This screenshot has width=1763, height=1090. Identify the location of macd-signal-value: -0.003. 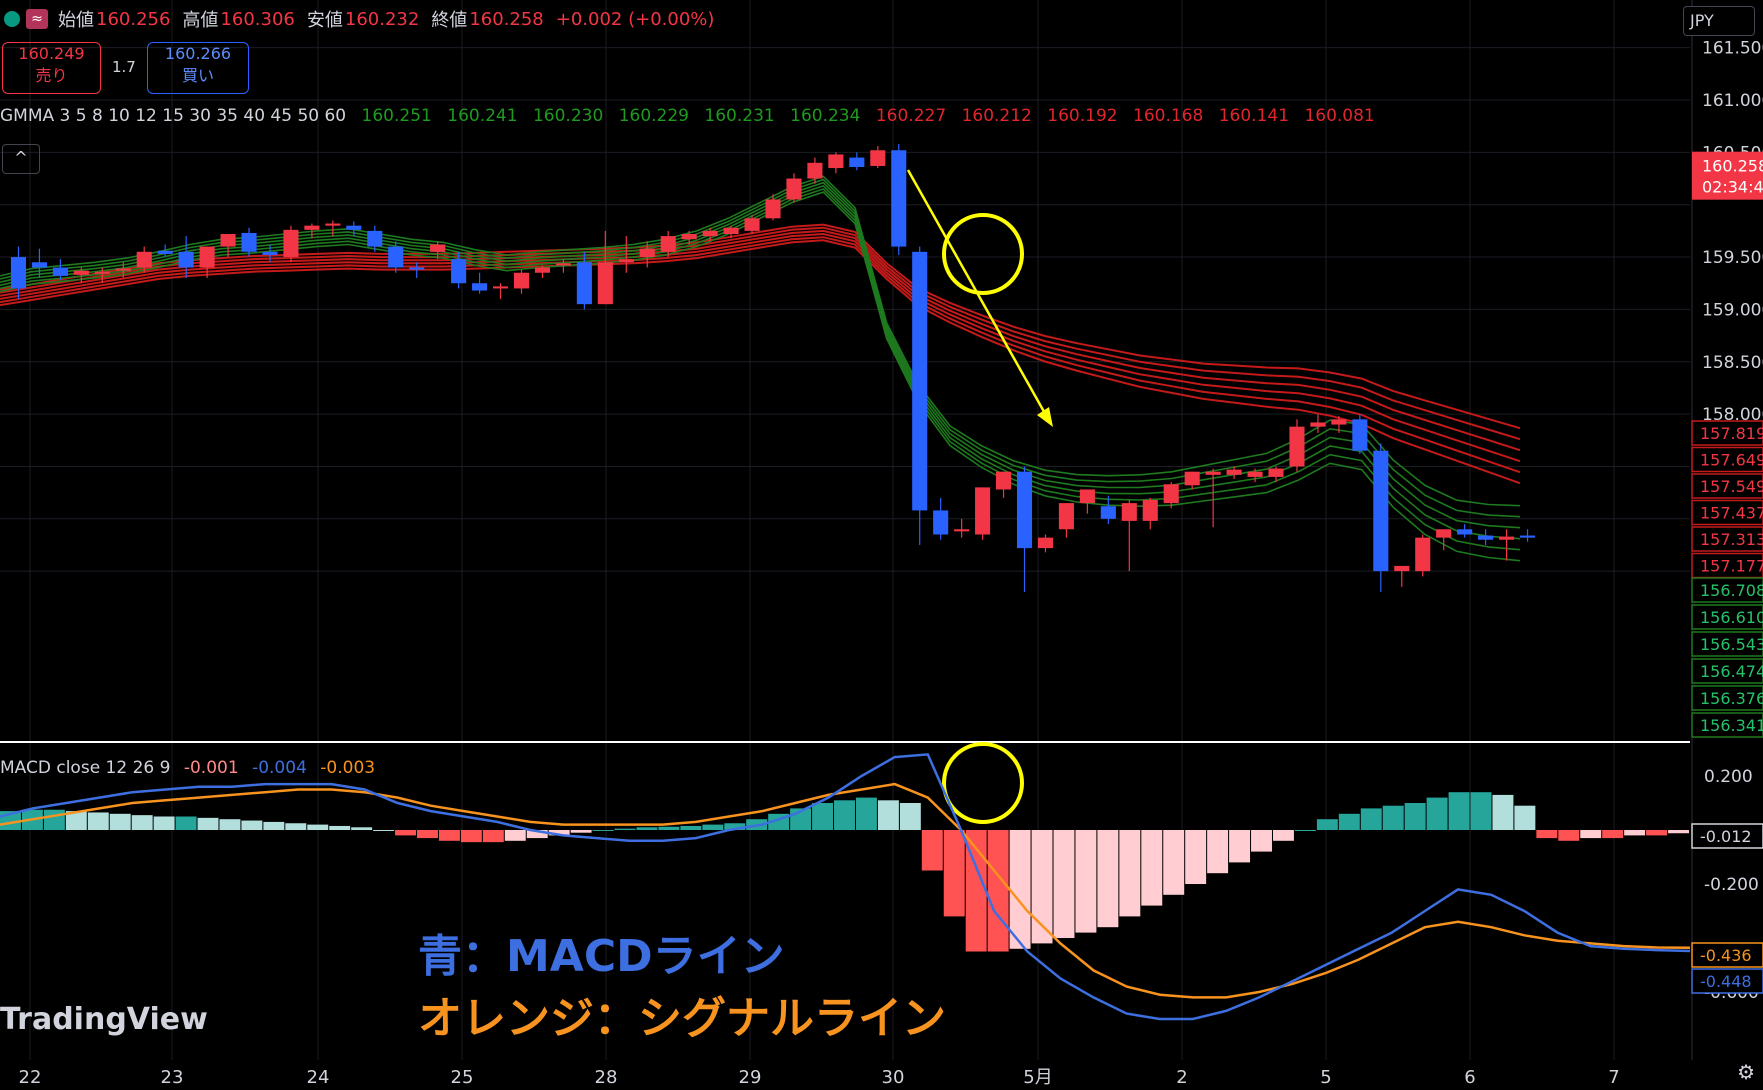
(348, 768).